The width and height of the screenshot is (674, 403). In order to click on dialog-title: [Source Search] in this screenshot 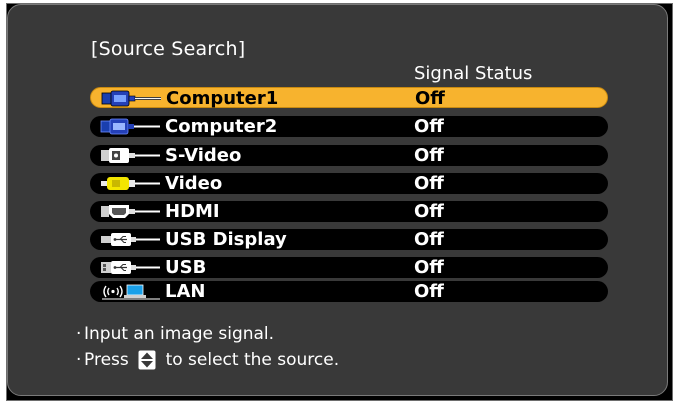, I will do `click(168, 49)`.